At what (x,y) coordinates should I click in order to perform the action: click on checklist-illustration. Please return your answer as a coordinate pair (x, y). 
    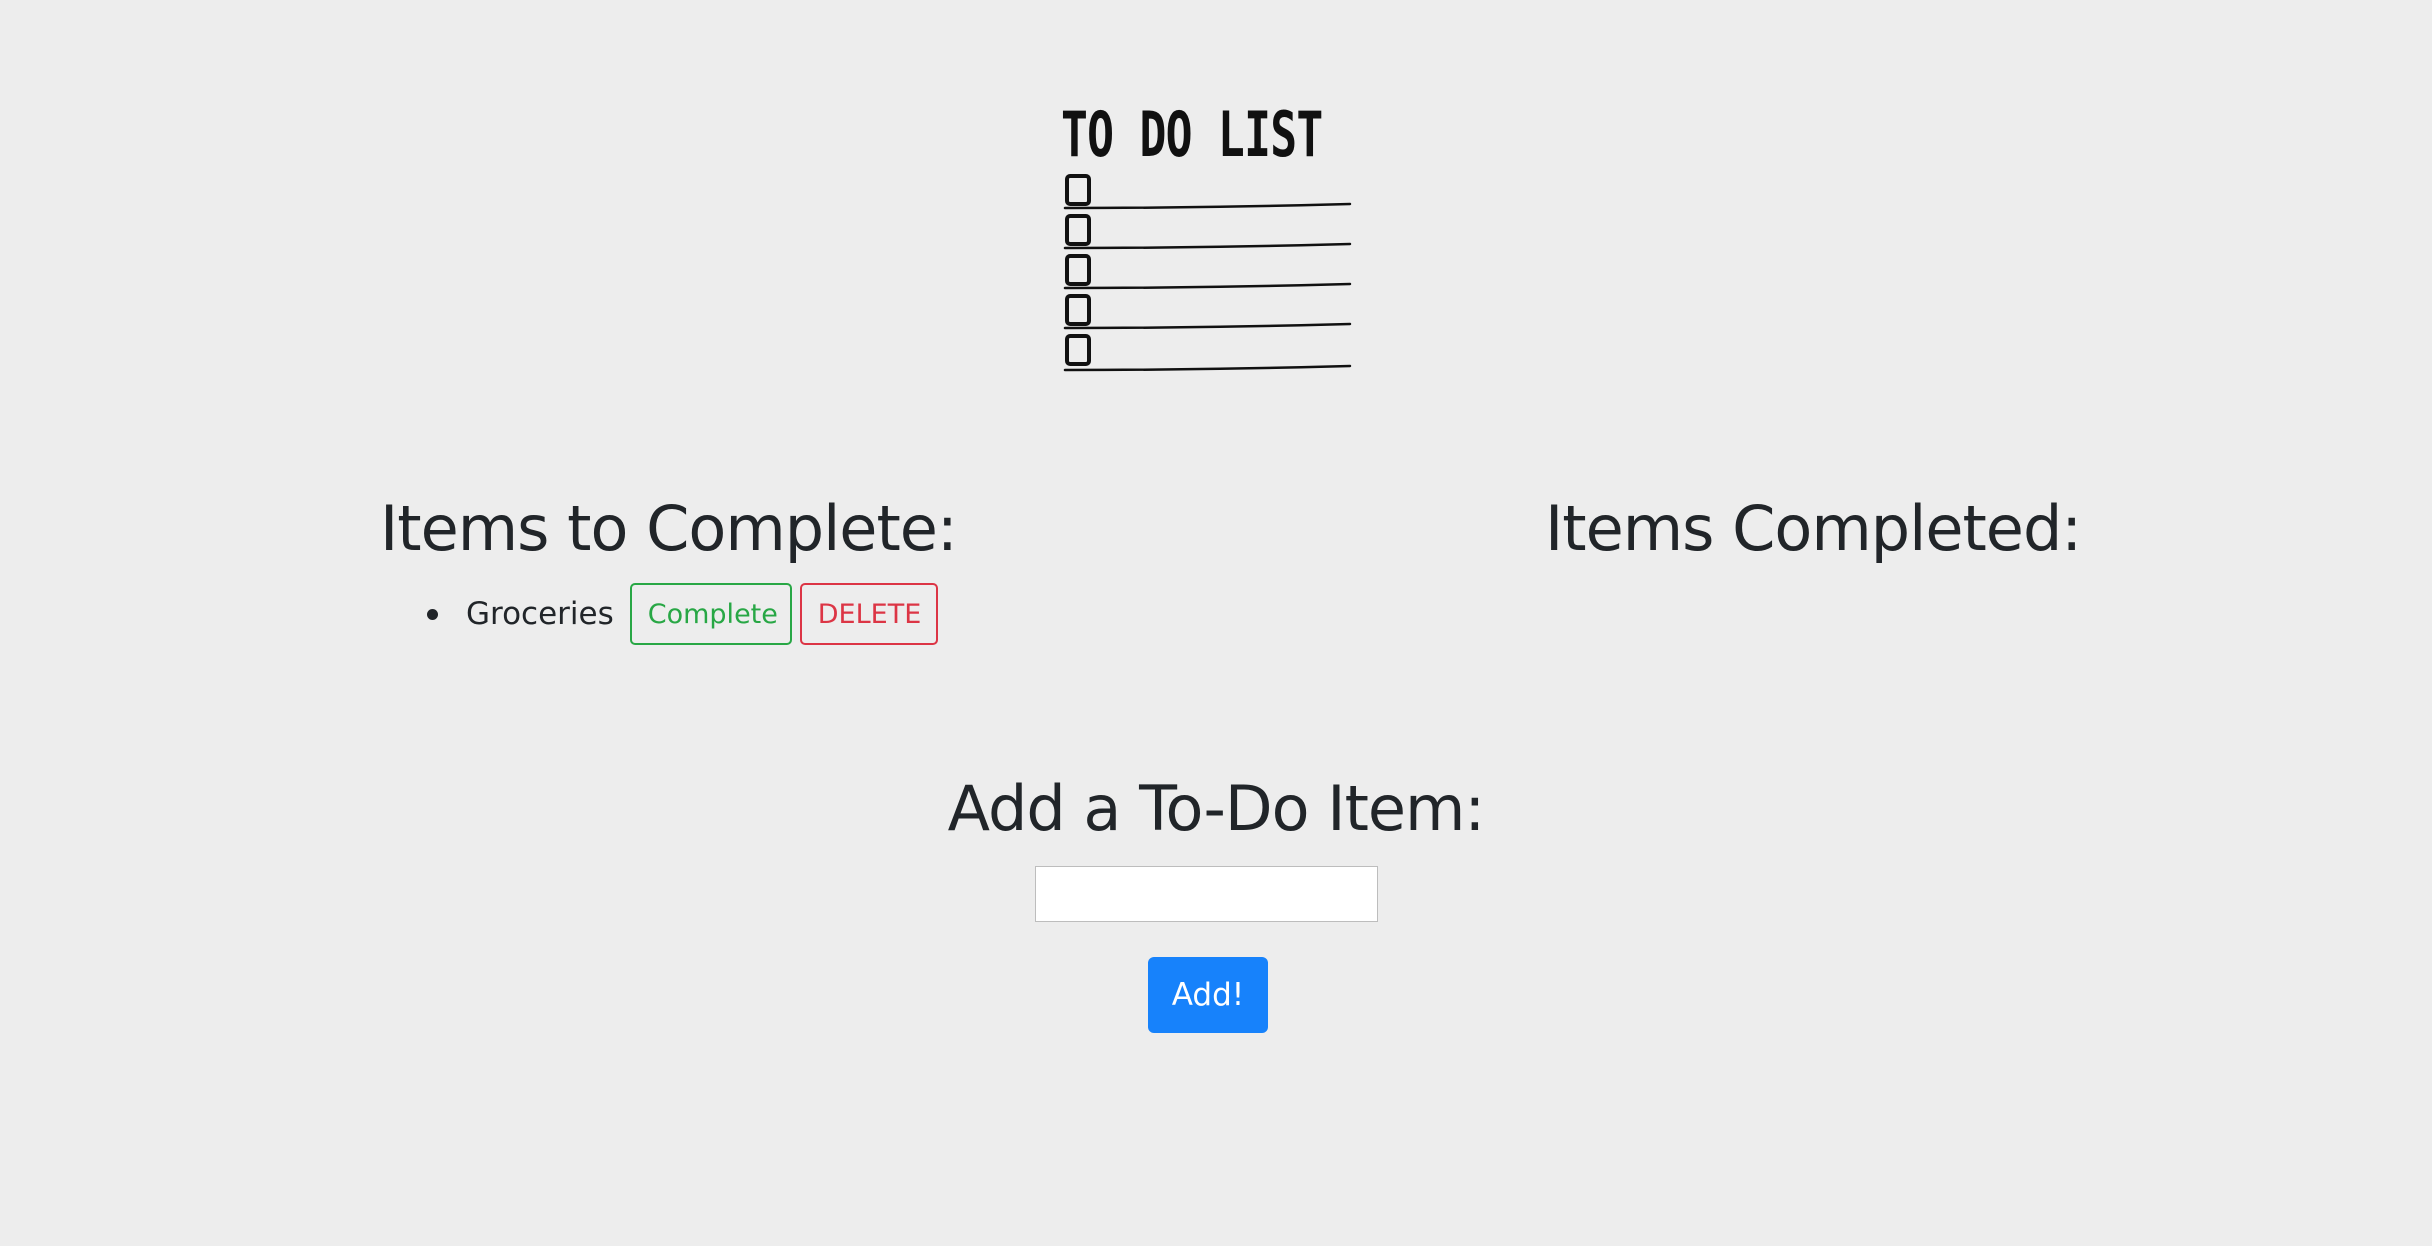
    Looking at the image, I should click on (1207, 273).